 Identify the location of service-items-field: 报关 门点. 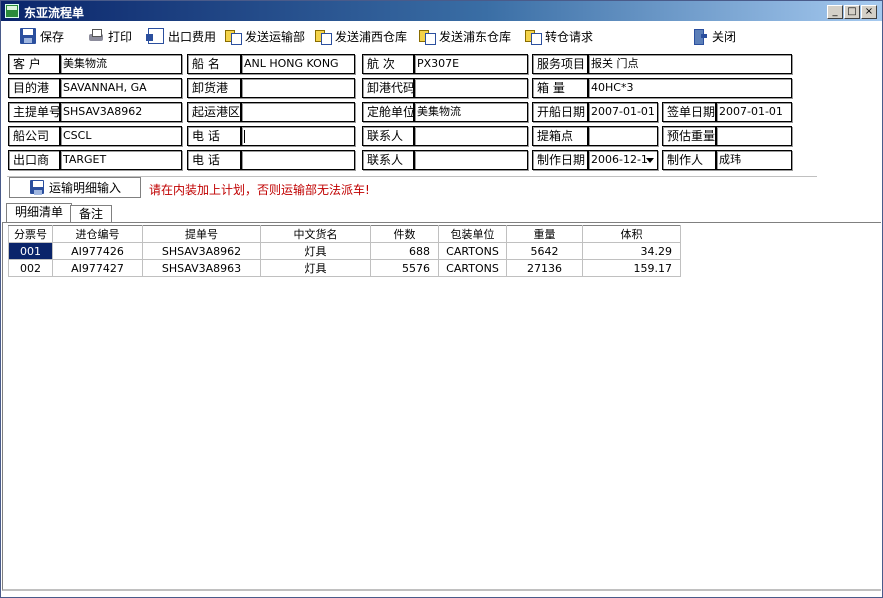
(690, 64).